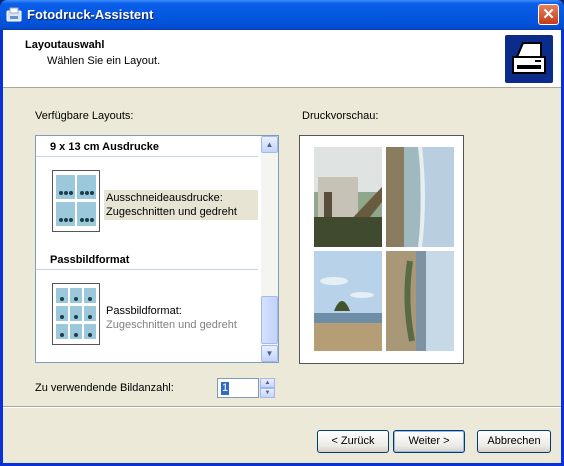 The height and width of the screenshot is (466, 564). What do you see at coordinates (238, 388) in the screenshot?
I see `image-count-input: 1` at bounding box center [238, 388].